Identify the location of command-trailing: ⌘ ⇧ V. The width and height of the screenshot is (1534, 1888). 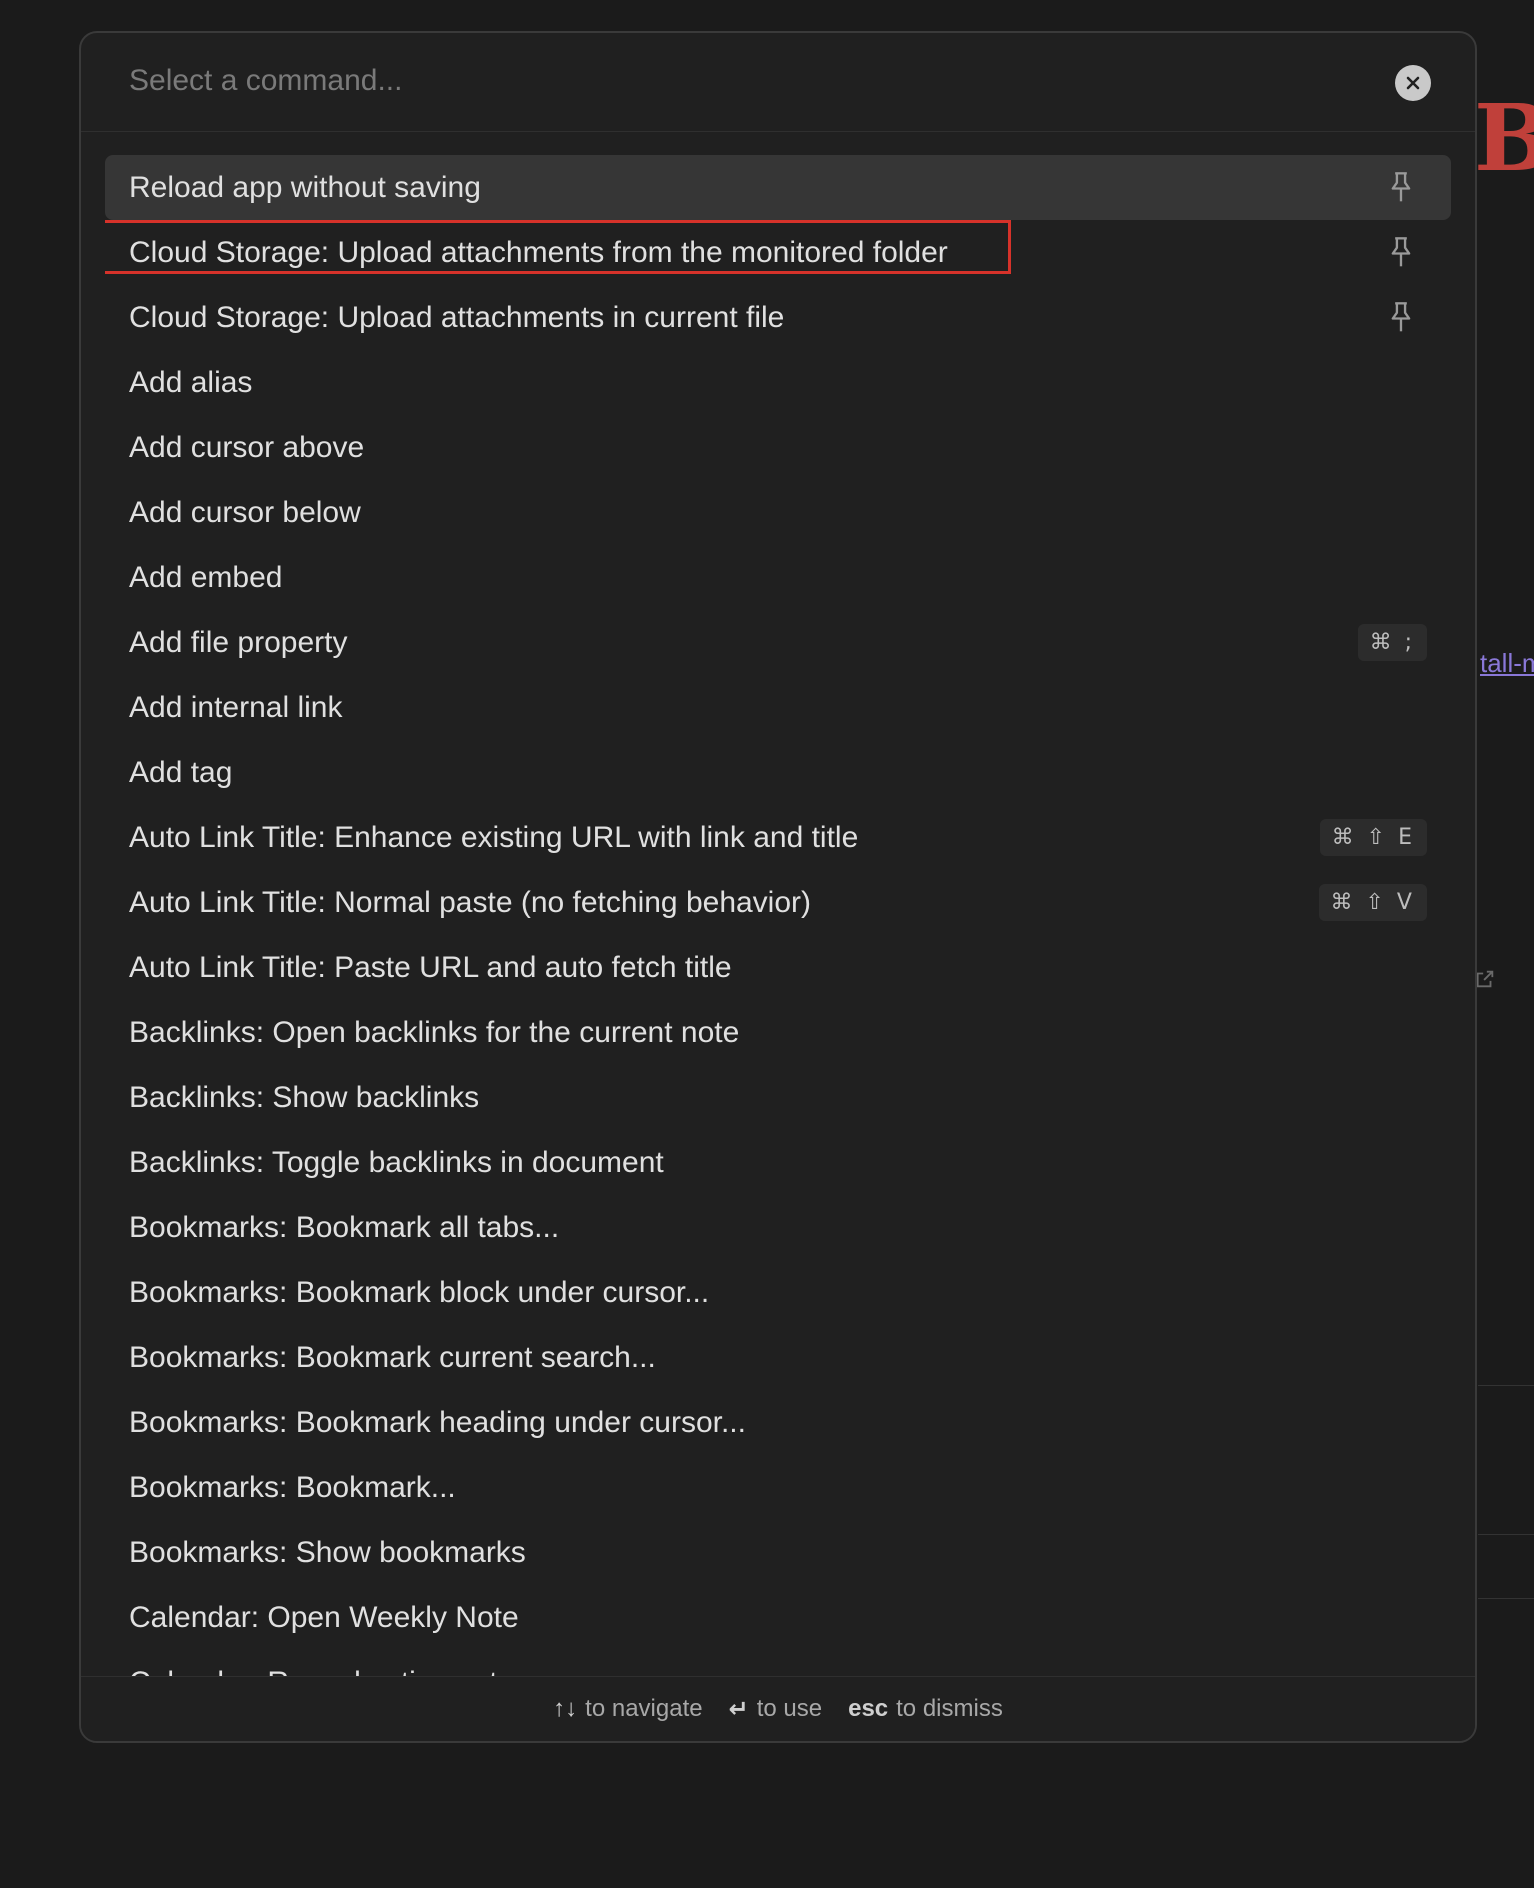
(1372, 902).